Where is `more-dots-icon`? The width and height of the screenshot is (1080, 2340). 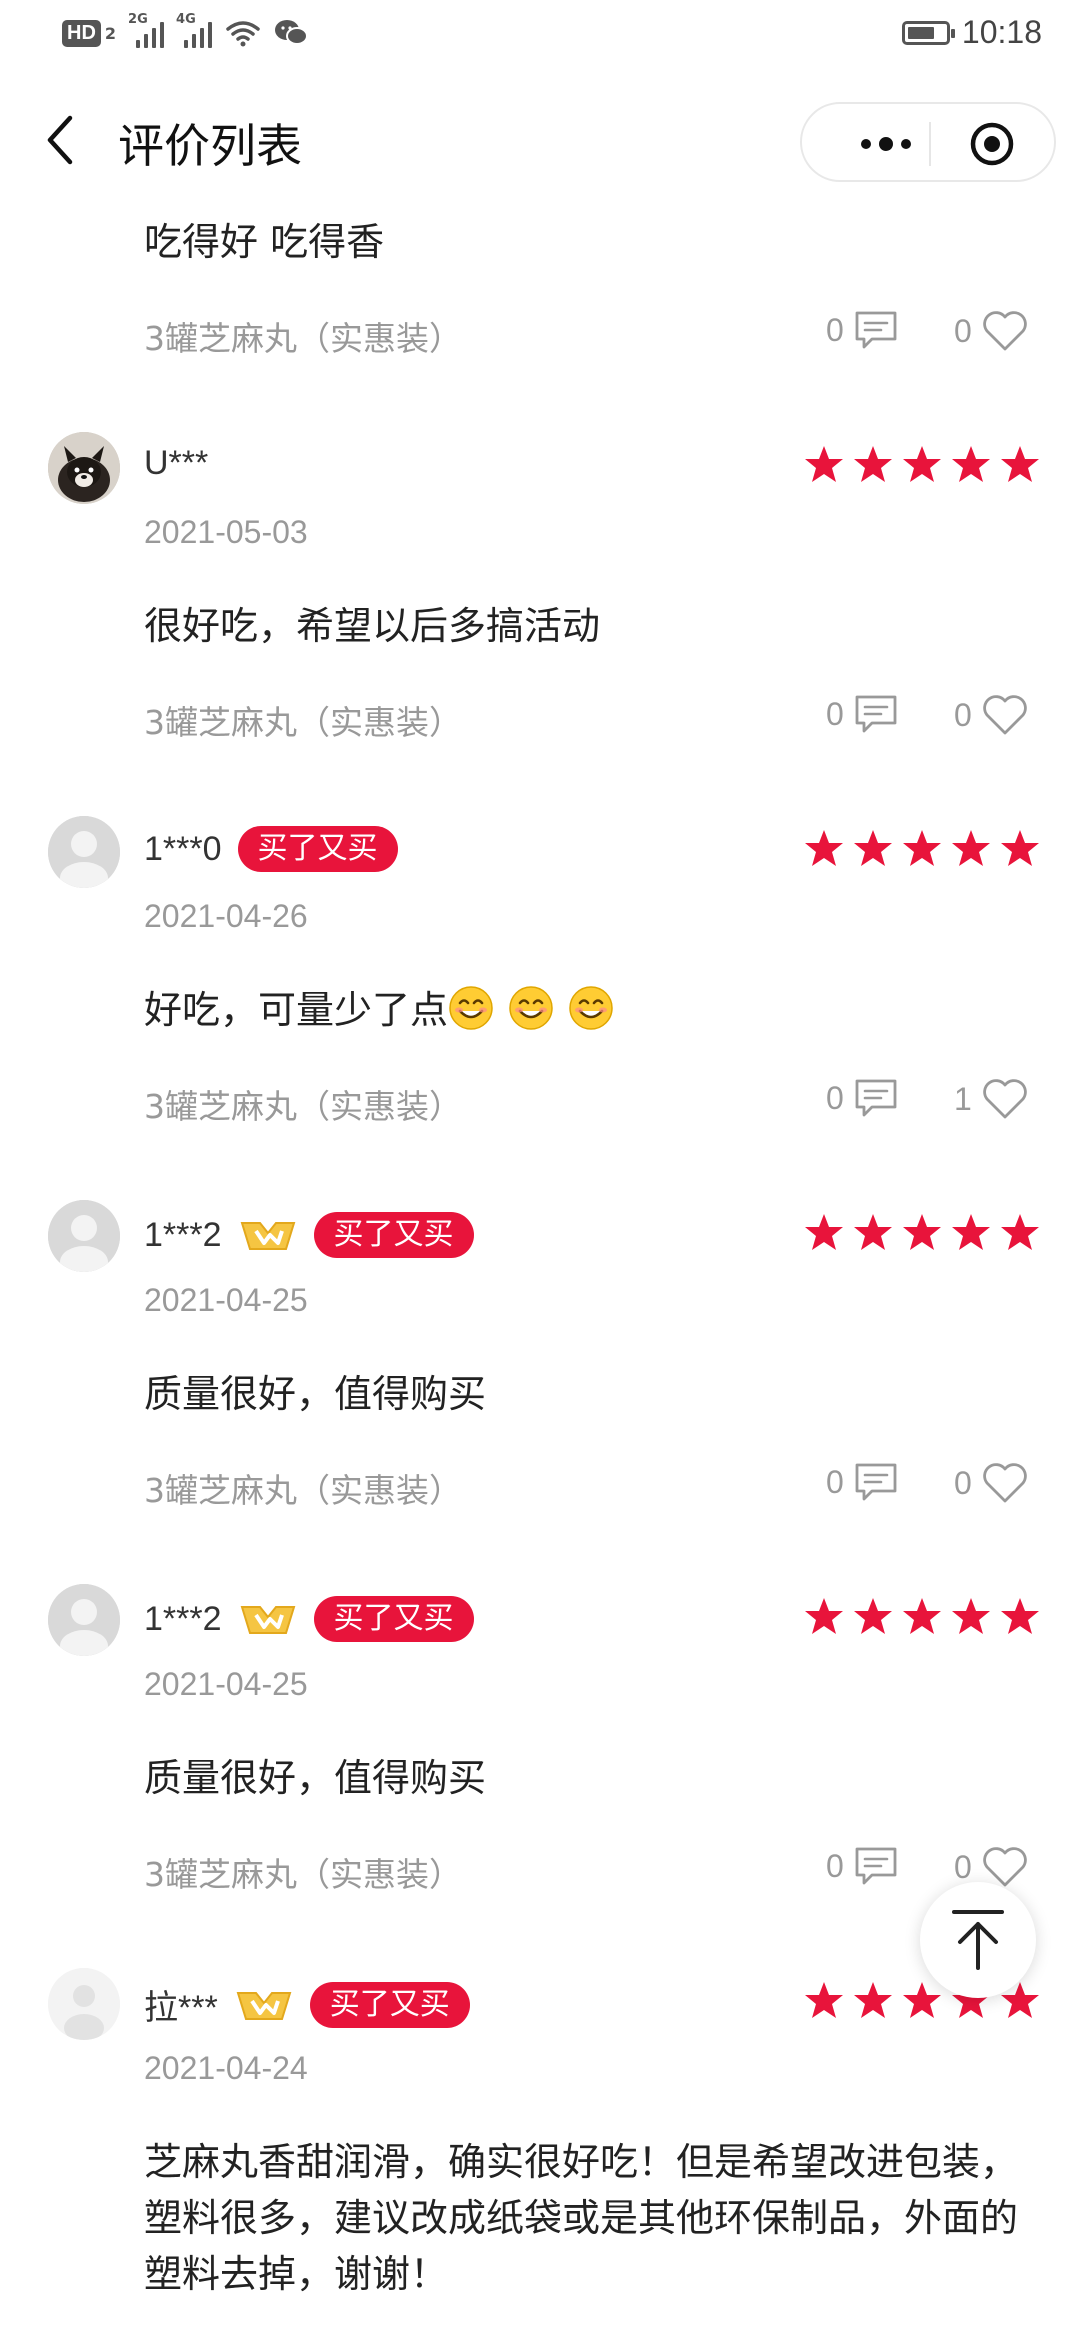
more-dots-icon is located at coordinates (886, 144).